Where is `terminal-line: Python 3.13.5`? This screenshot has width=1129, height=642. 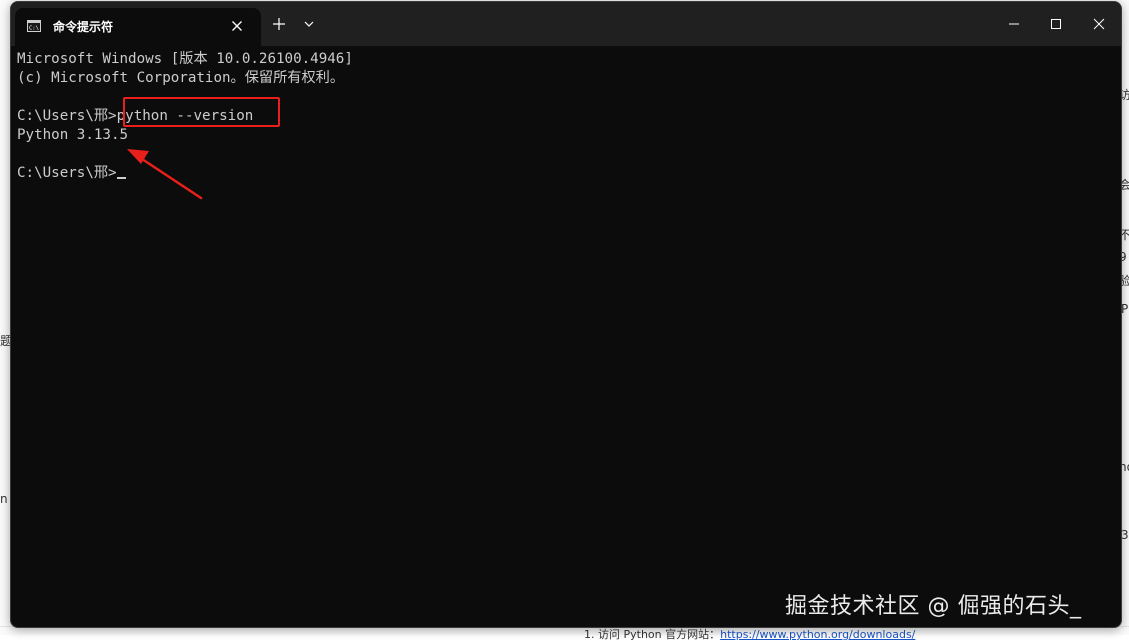 terminal-line: Python 3.13.5 is located at coordinates (73, 135).